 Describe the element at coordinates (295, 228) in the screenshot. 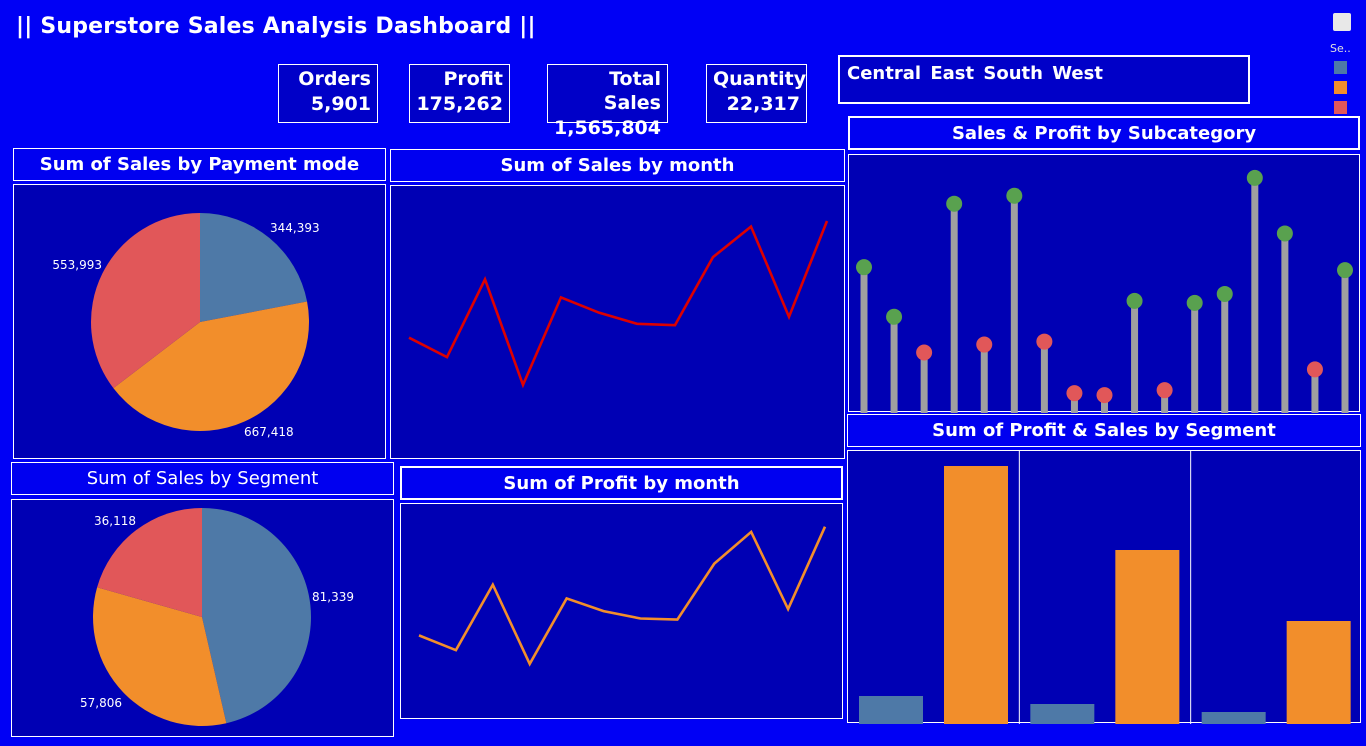

I see `pie-slice-label: 344,393` at that location.